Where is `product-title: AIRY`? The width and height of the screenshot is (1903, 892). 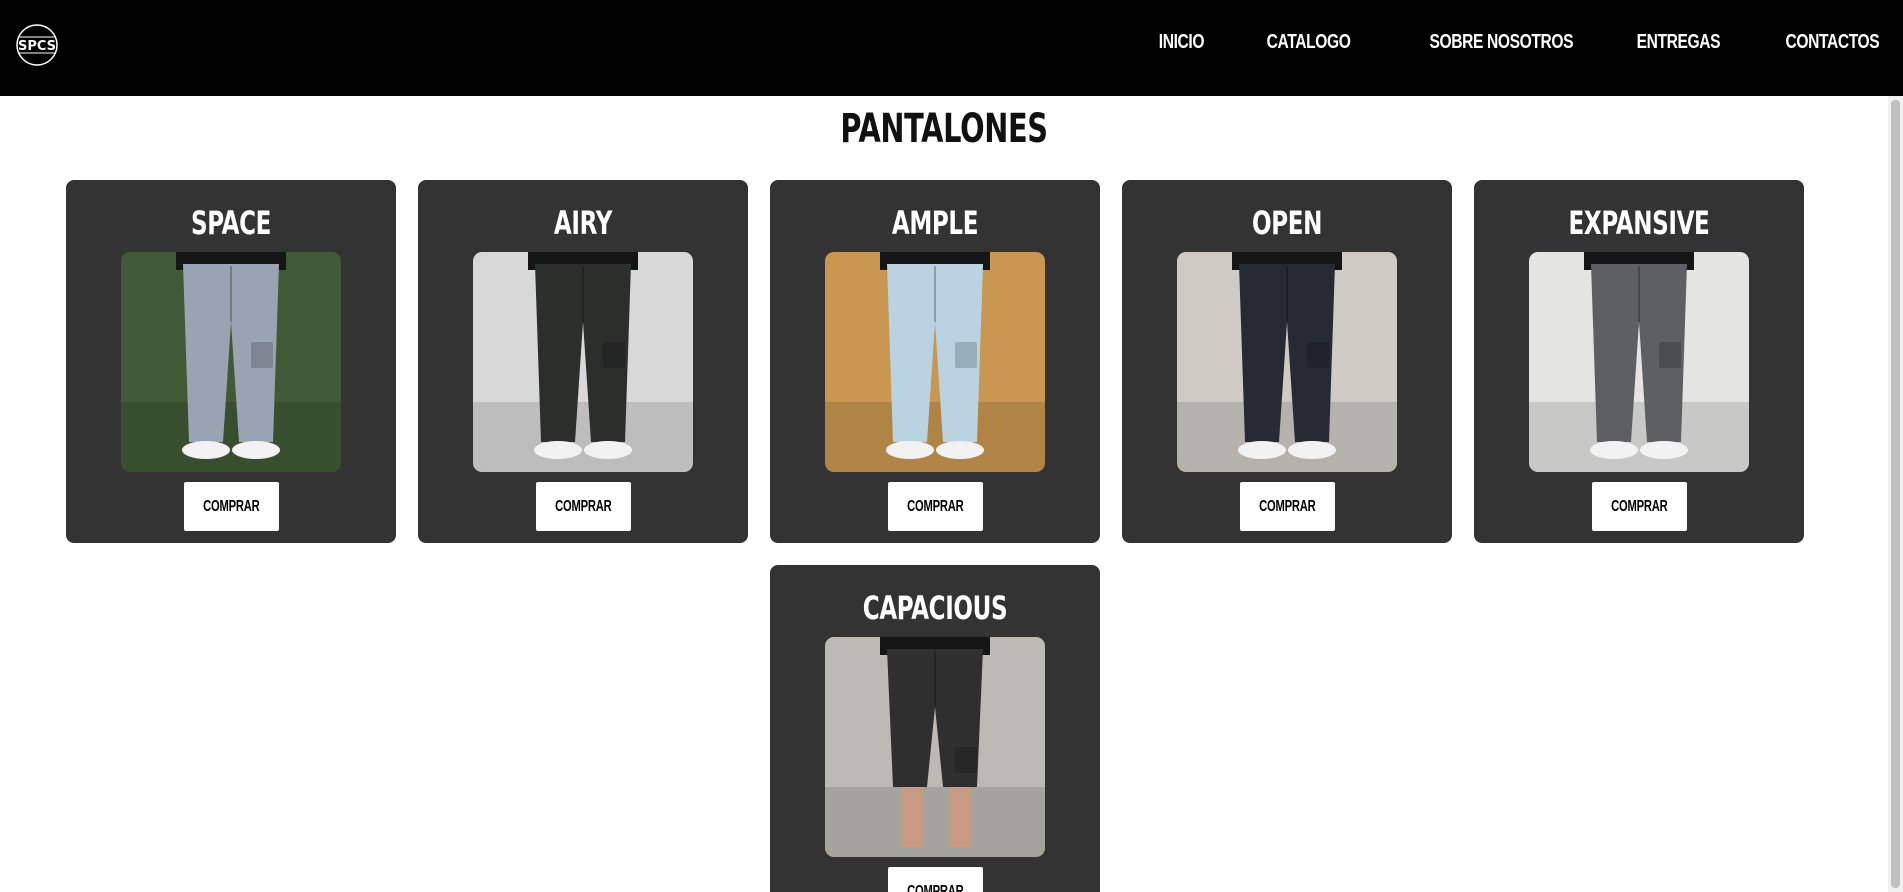 product-title: AIRY is located at coordinates (583, 223).